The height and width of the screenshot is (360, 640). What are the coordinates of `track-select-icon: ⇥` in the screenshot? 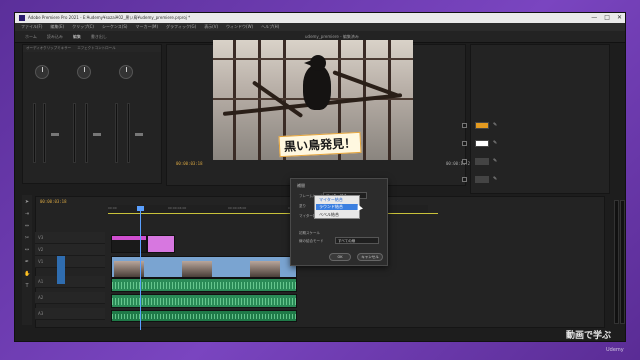 It's located at (27, 214).